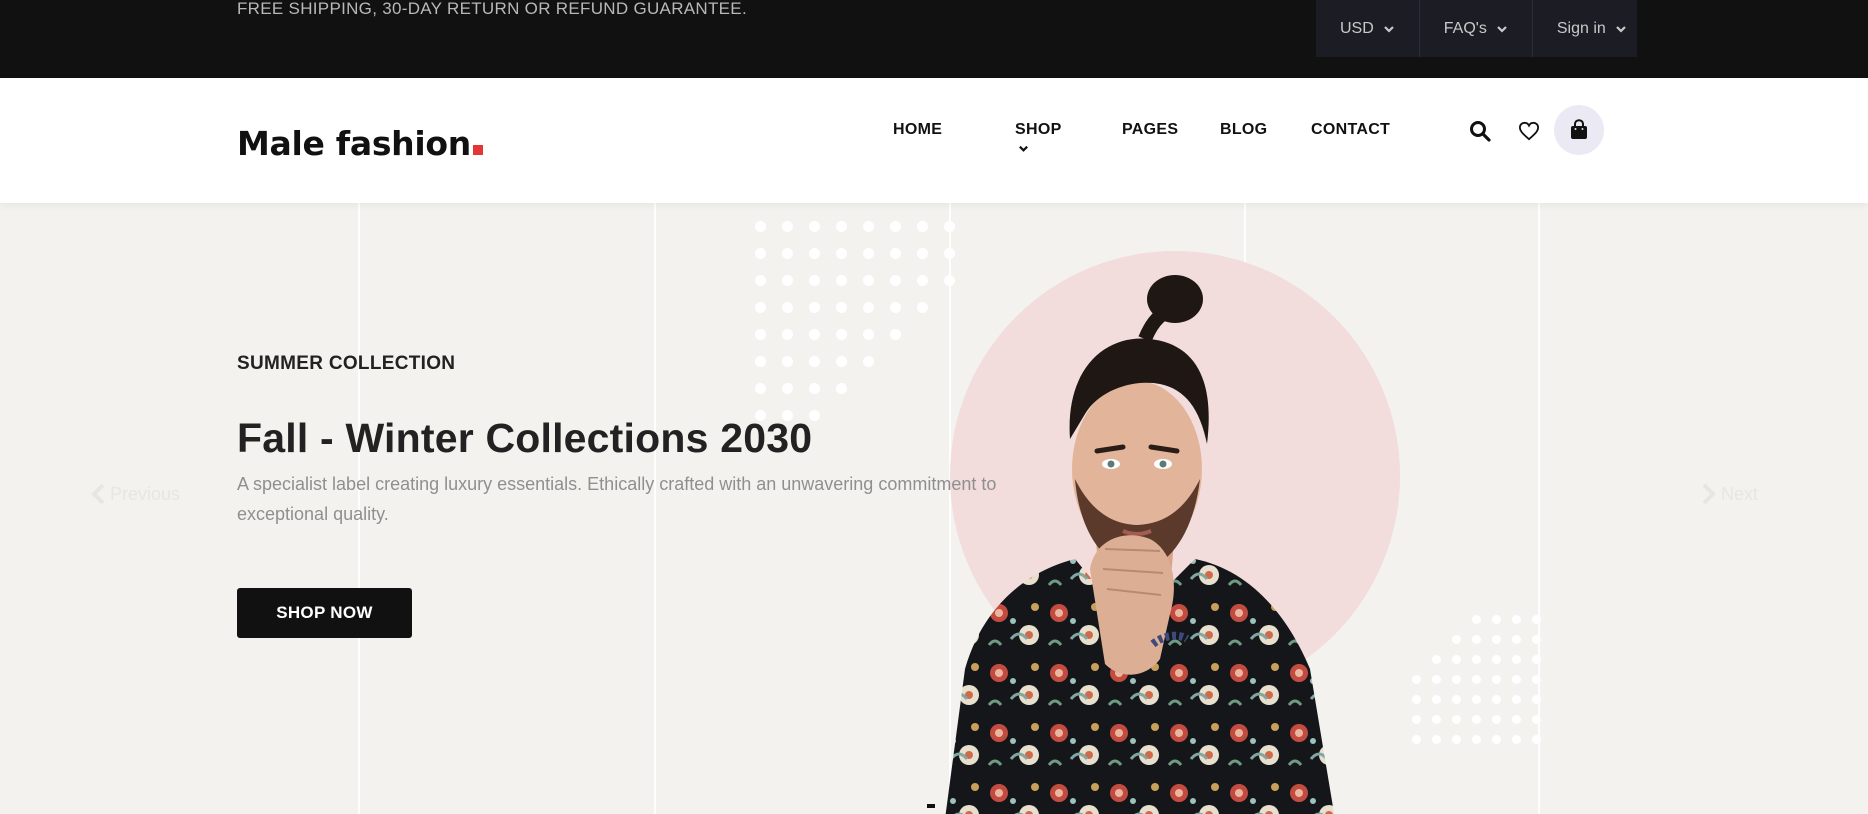 The width and height of the screenshot is (1868, 814). I want to click on chevron-left-icon, so click(98, 494).